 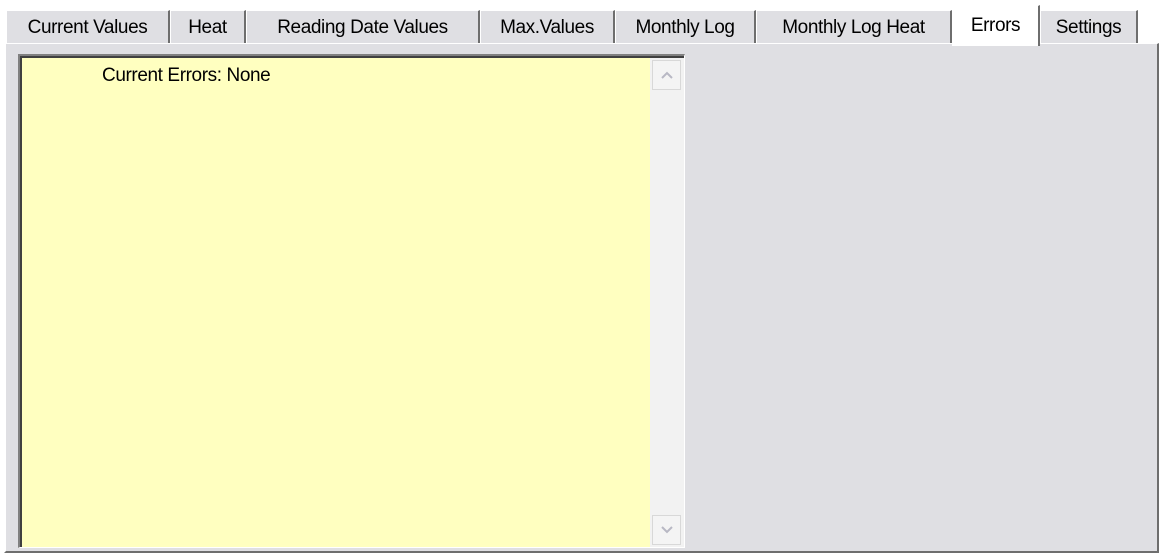 What do you see at coordinates (186, 75) in the screenshot?
I see `current-errors-text: Current Errors: None` at bounding box center [186, 75].